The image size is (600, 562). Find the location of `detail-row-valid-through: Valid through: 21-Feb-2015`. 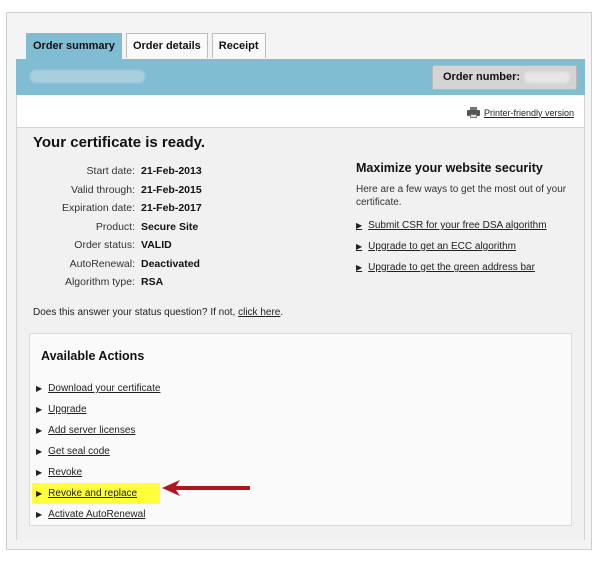

detail-row-valid-through: Valid through: 21-Feb-2015 is located at coordinates (168, 193).